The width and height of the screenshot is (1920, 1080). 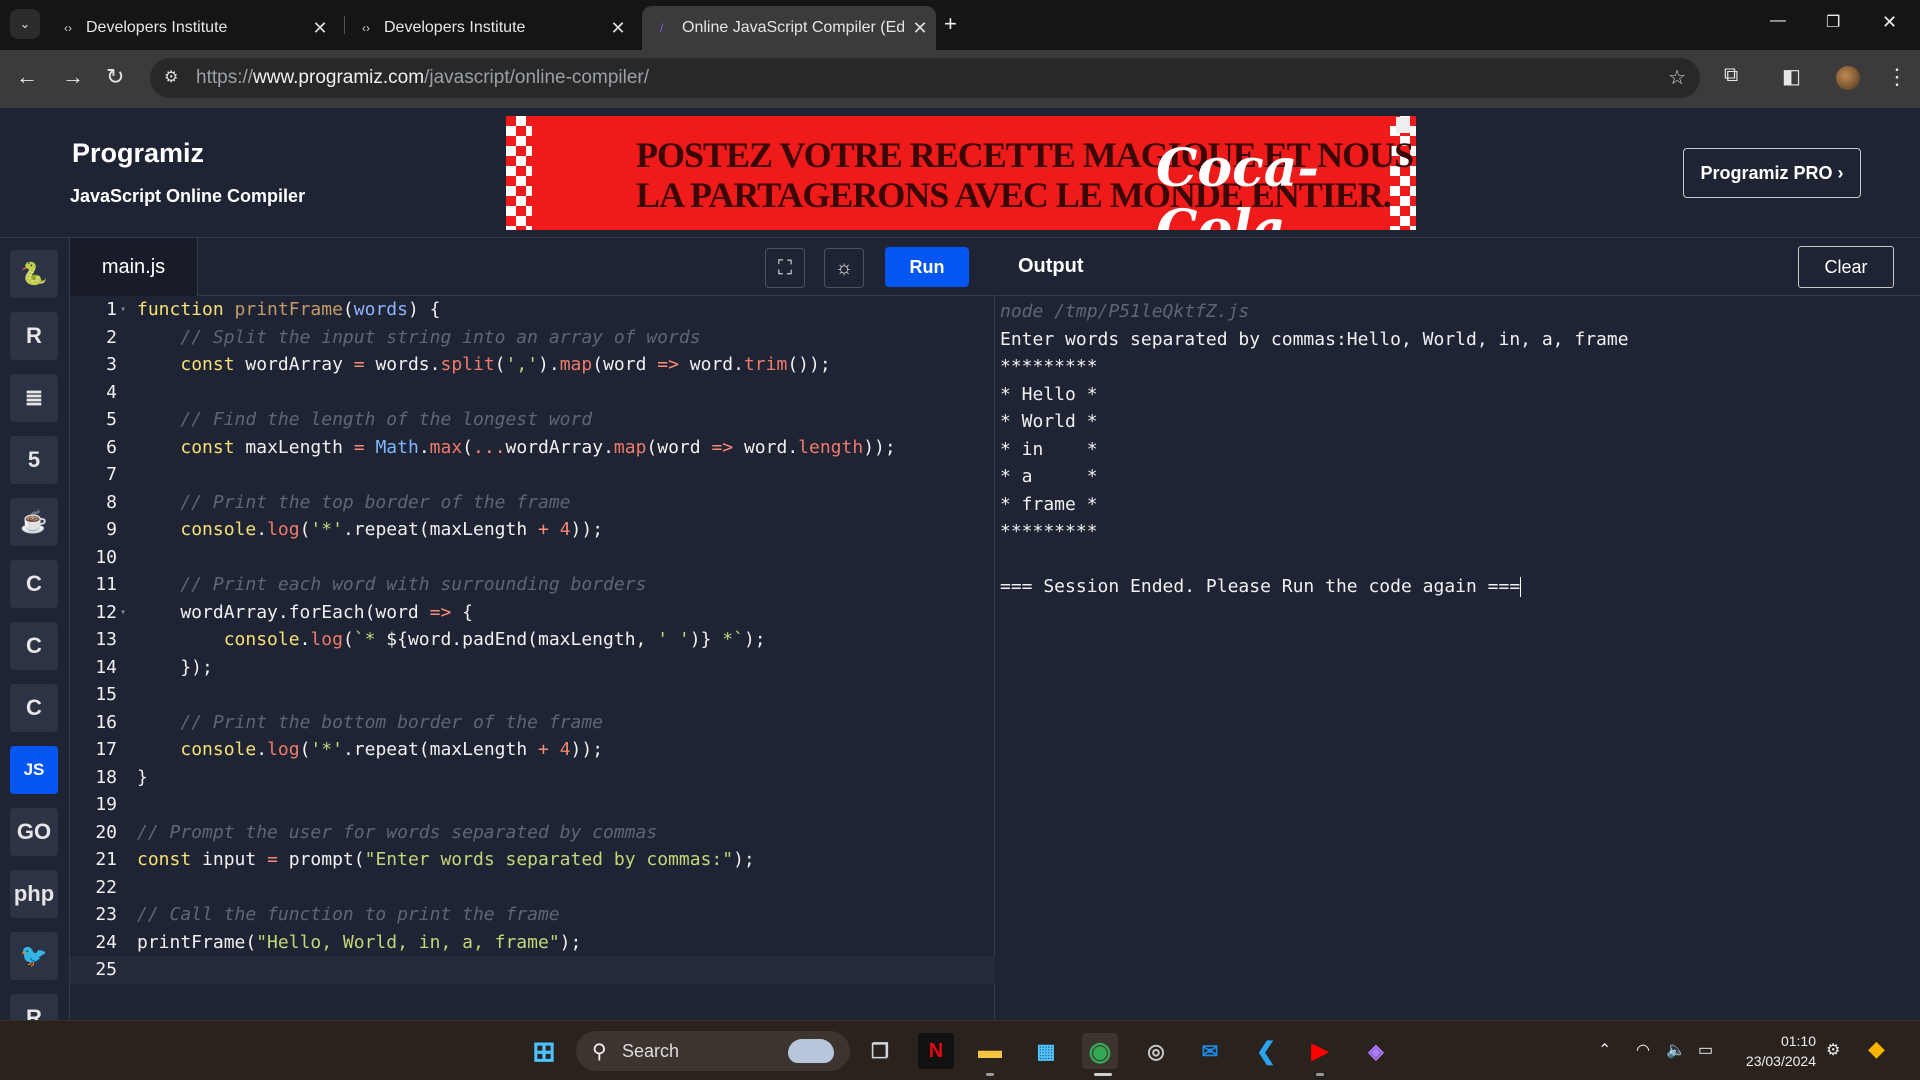 What do you see at coordinates (1798, 1041) in the screenshot?
I see `clock-time: 01:10` at bounding box center [1798, 1041].